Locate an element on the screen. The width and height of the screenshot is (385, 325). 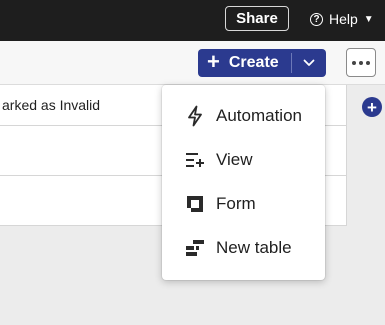
share-button: Share is located at coordinates (257, 18).